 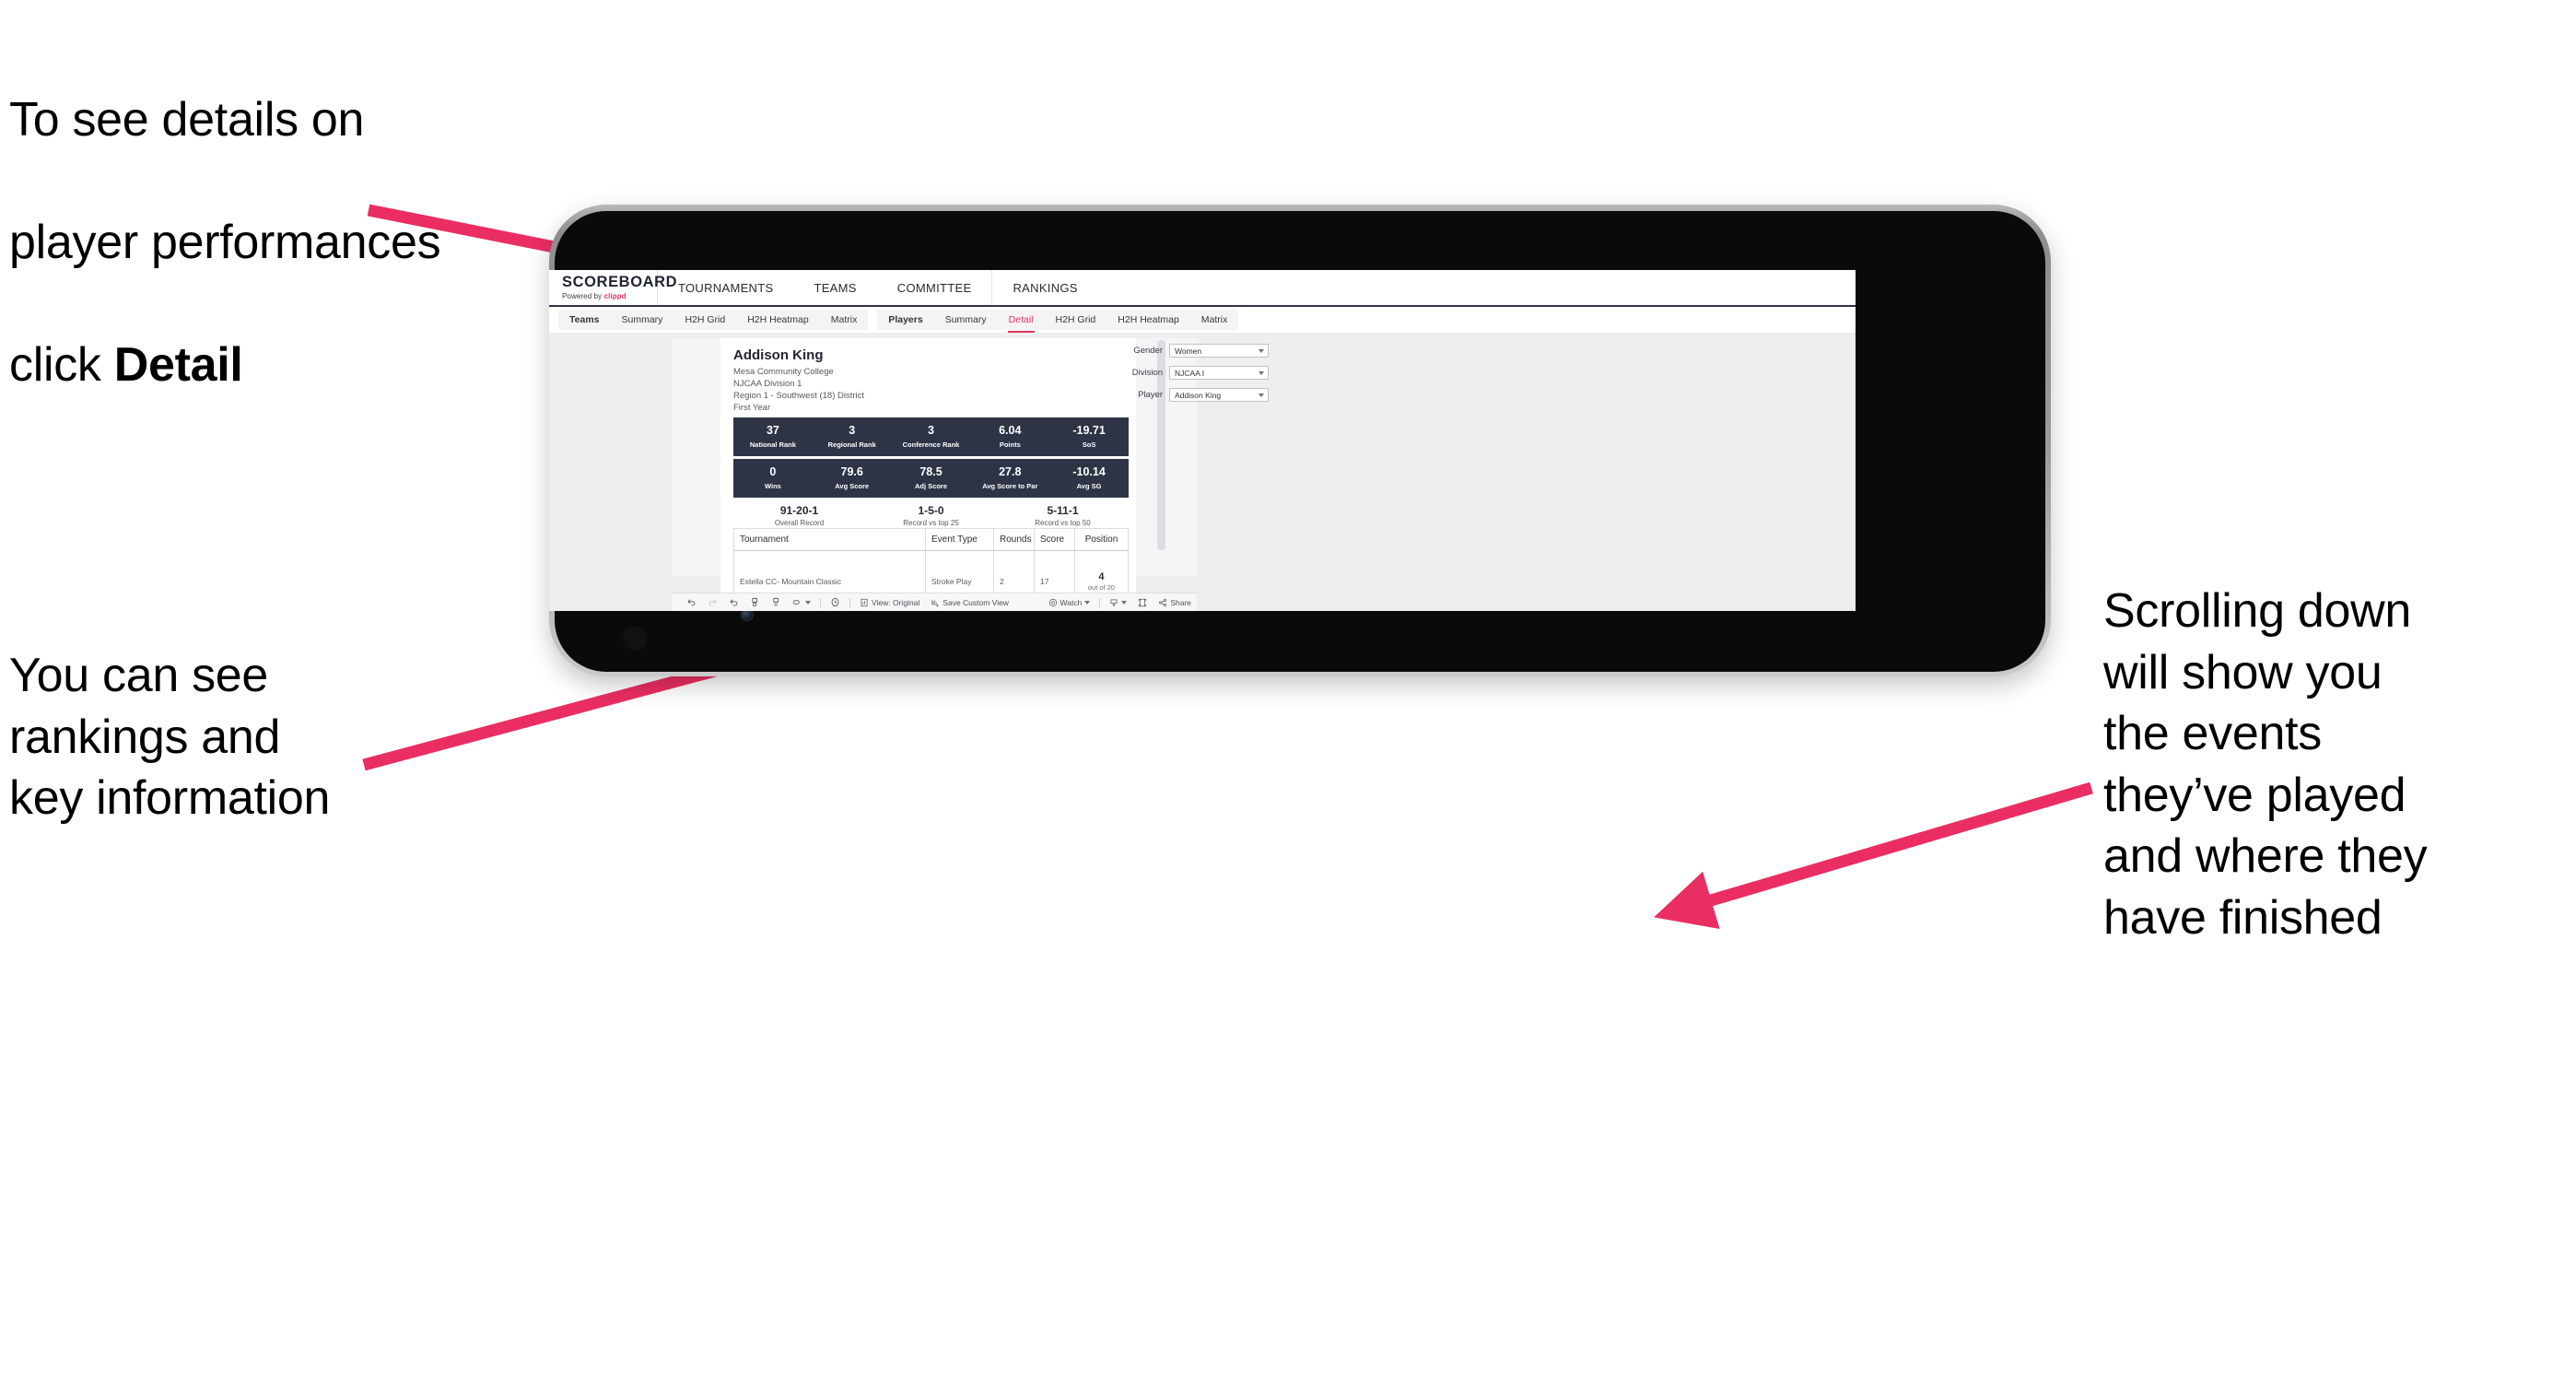 I want to click on record-vs-top-25: 1-5-0 Record vs top 25, so click(x=931, y=515).